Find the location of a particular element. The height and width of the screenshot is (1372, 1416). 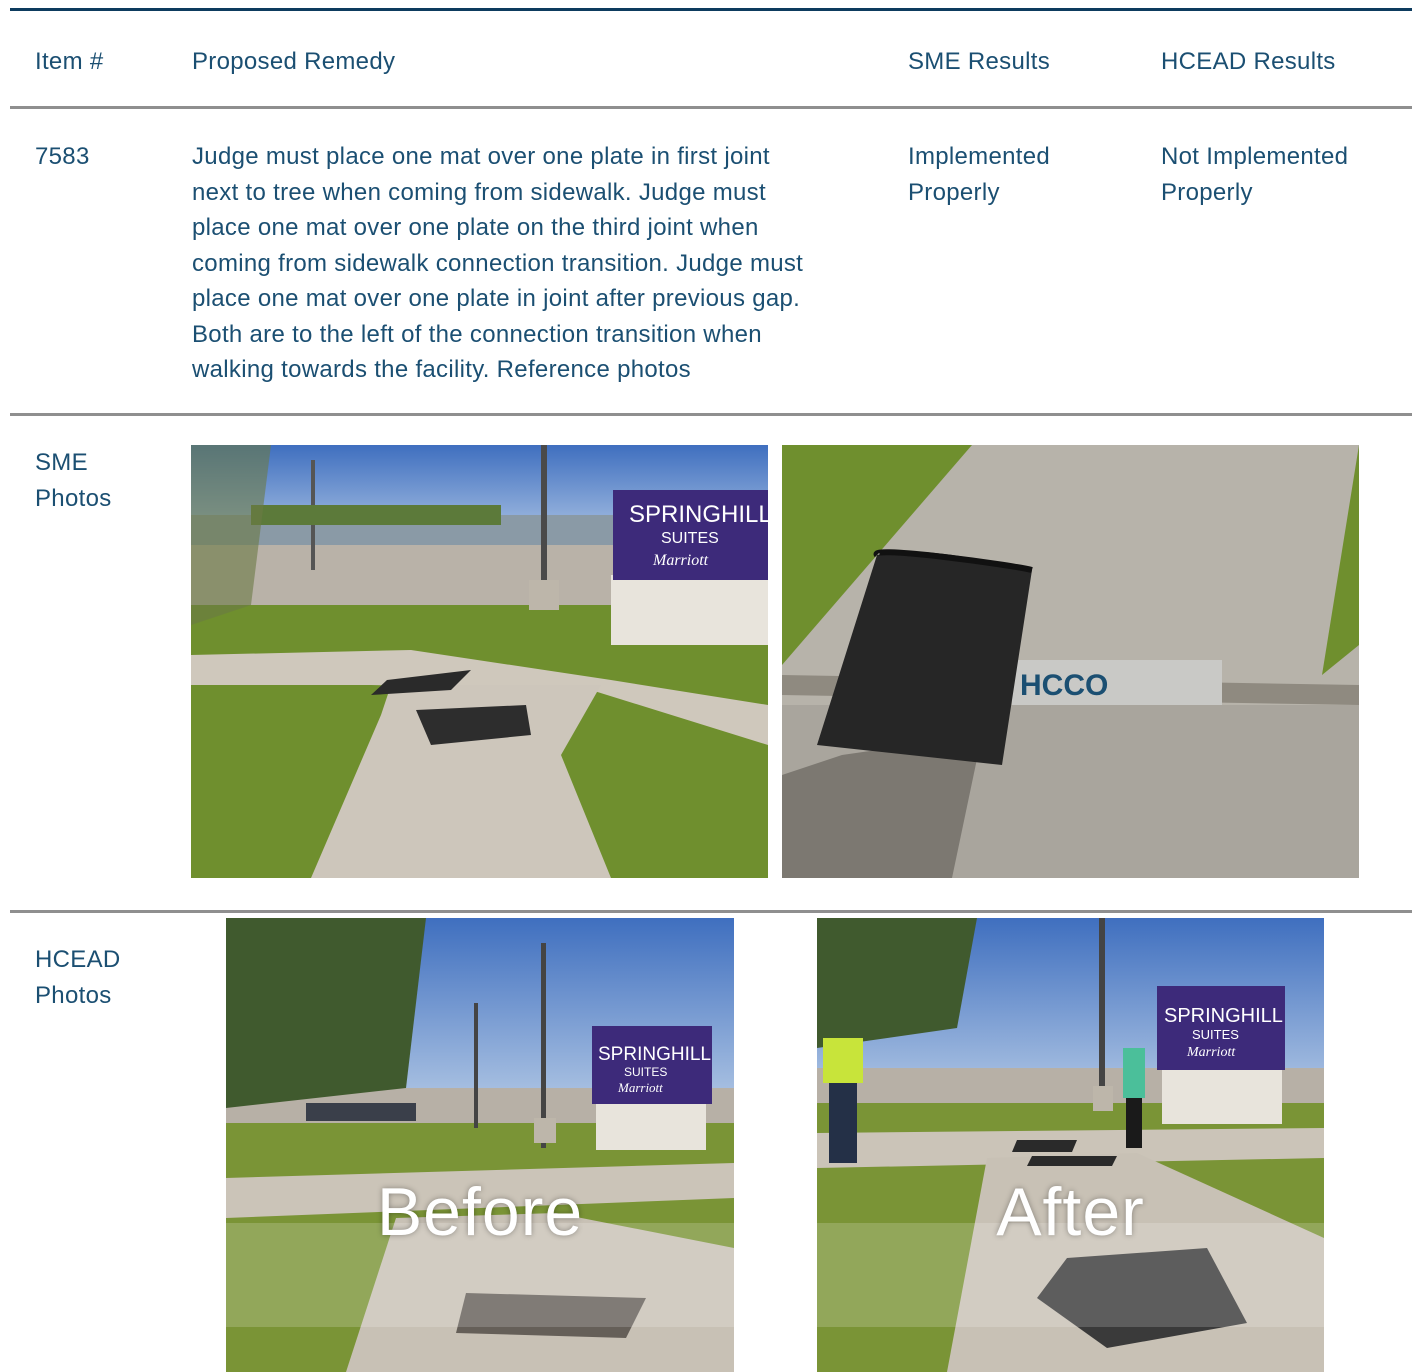

hcead-photo-after: SPRINGHILL SUITES Marriott After is located at coordinates (1070, 1145).